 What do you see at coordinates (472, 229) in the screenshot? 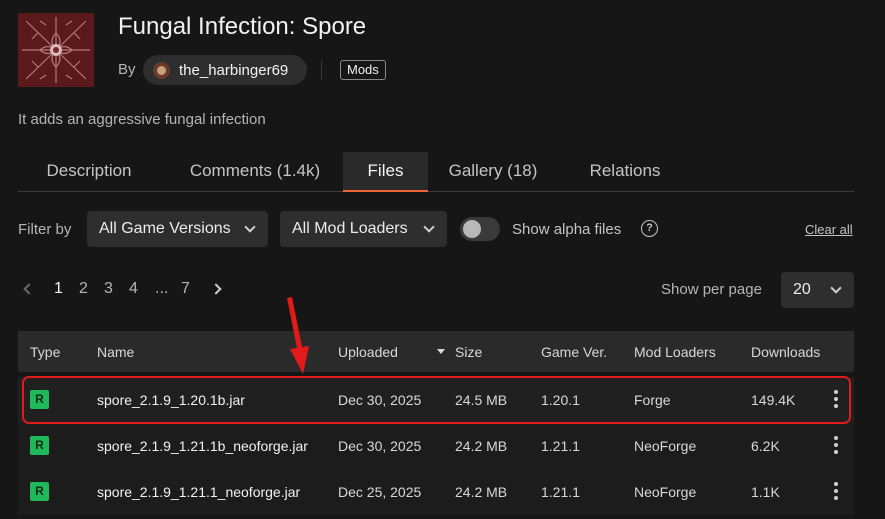
I see `toggle-knob` at bounding box center [472, 229].